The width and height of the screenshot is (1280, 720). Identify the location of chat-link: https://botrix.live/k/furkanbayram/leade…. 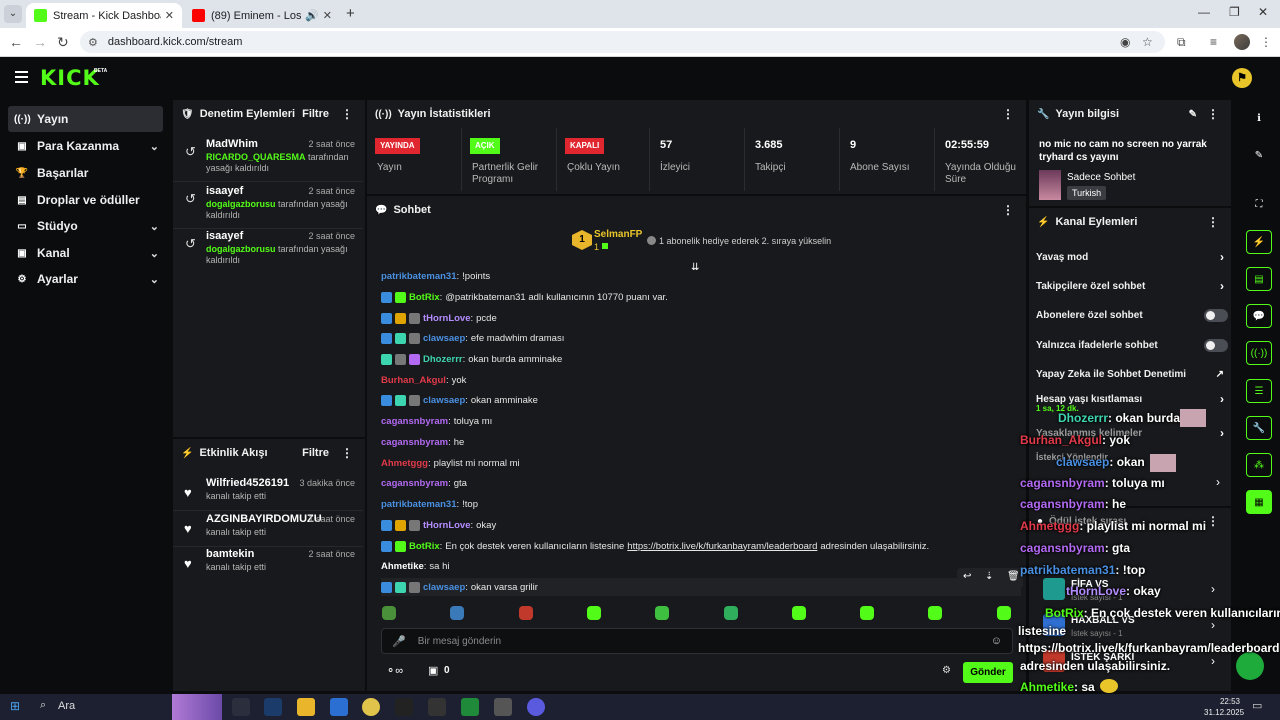
(722, 546).